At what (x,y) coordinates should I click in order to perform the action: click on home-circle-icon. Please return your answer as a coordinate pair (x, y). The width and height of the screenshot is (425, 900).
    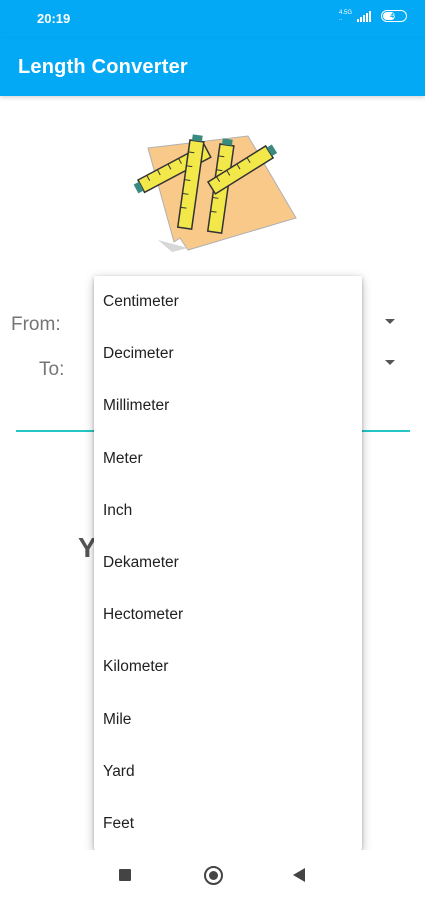
    Looking at the image, I should click on (213, 875).